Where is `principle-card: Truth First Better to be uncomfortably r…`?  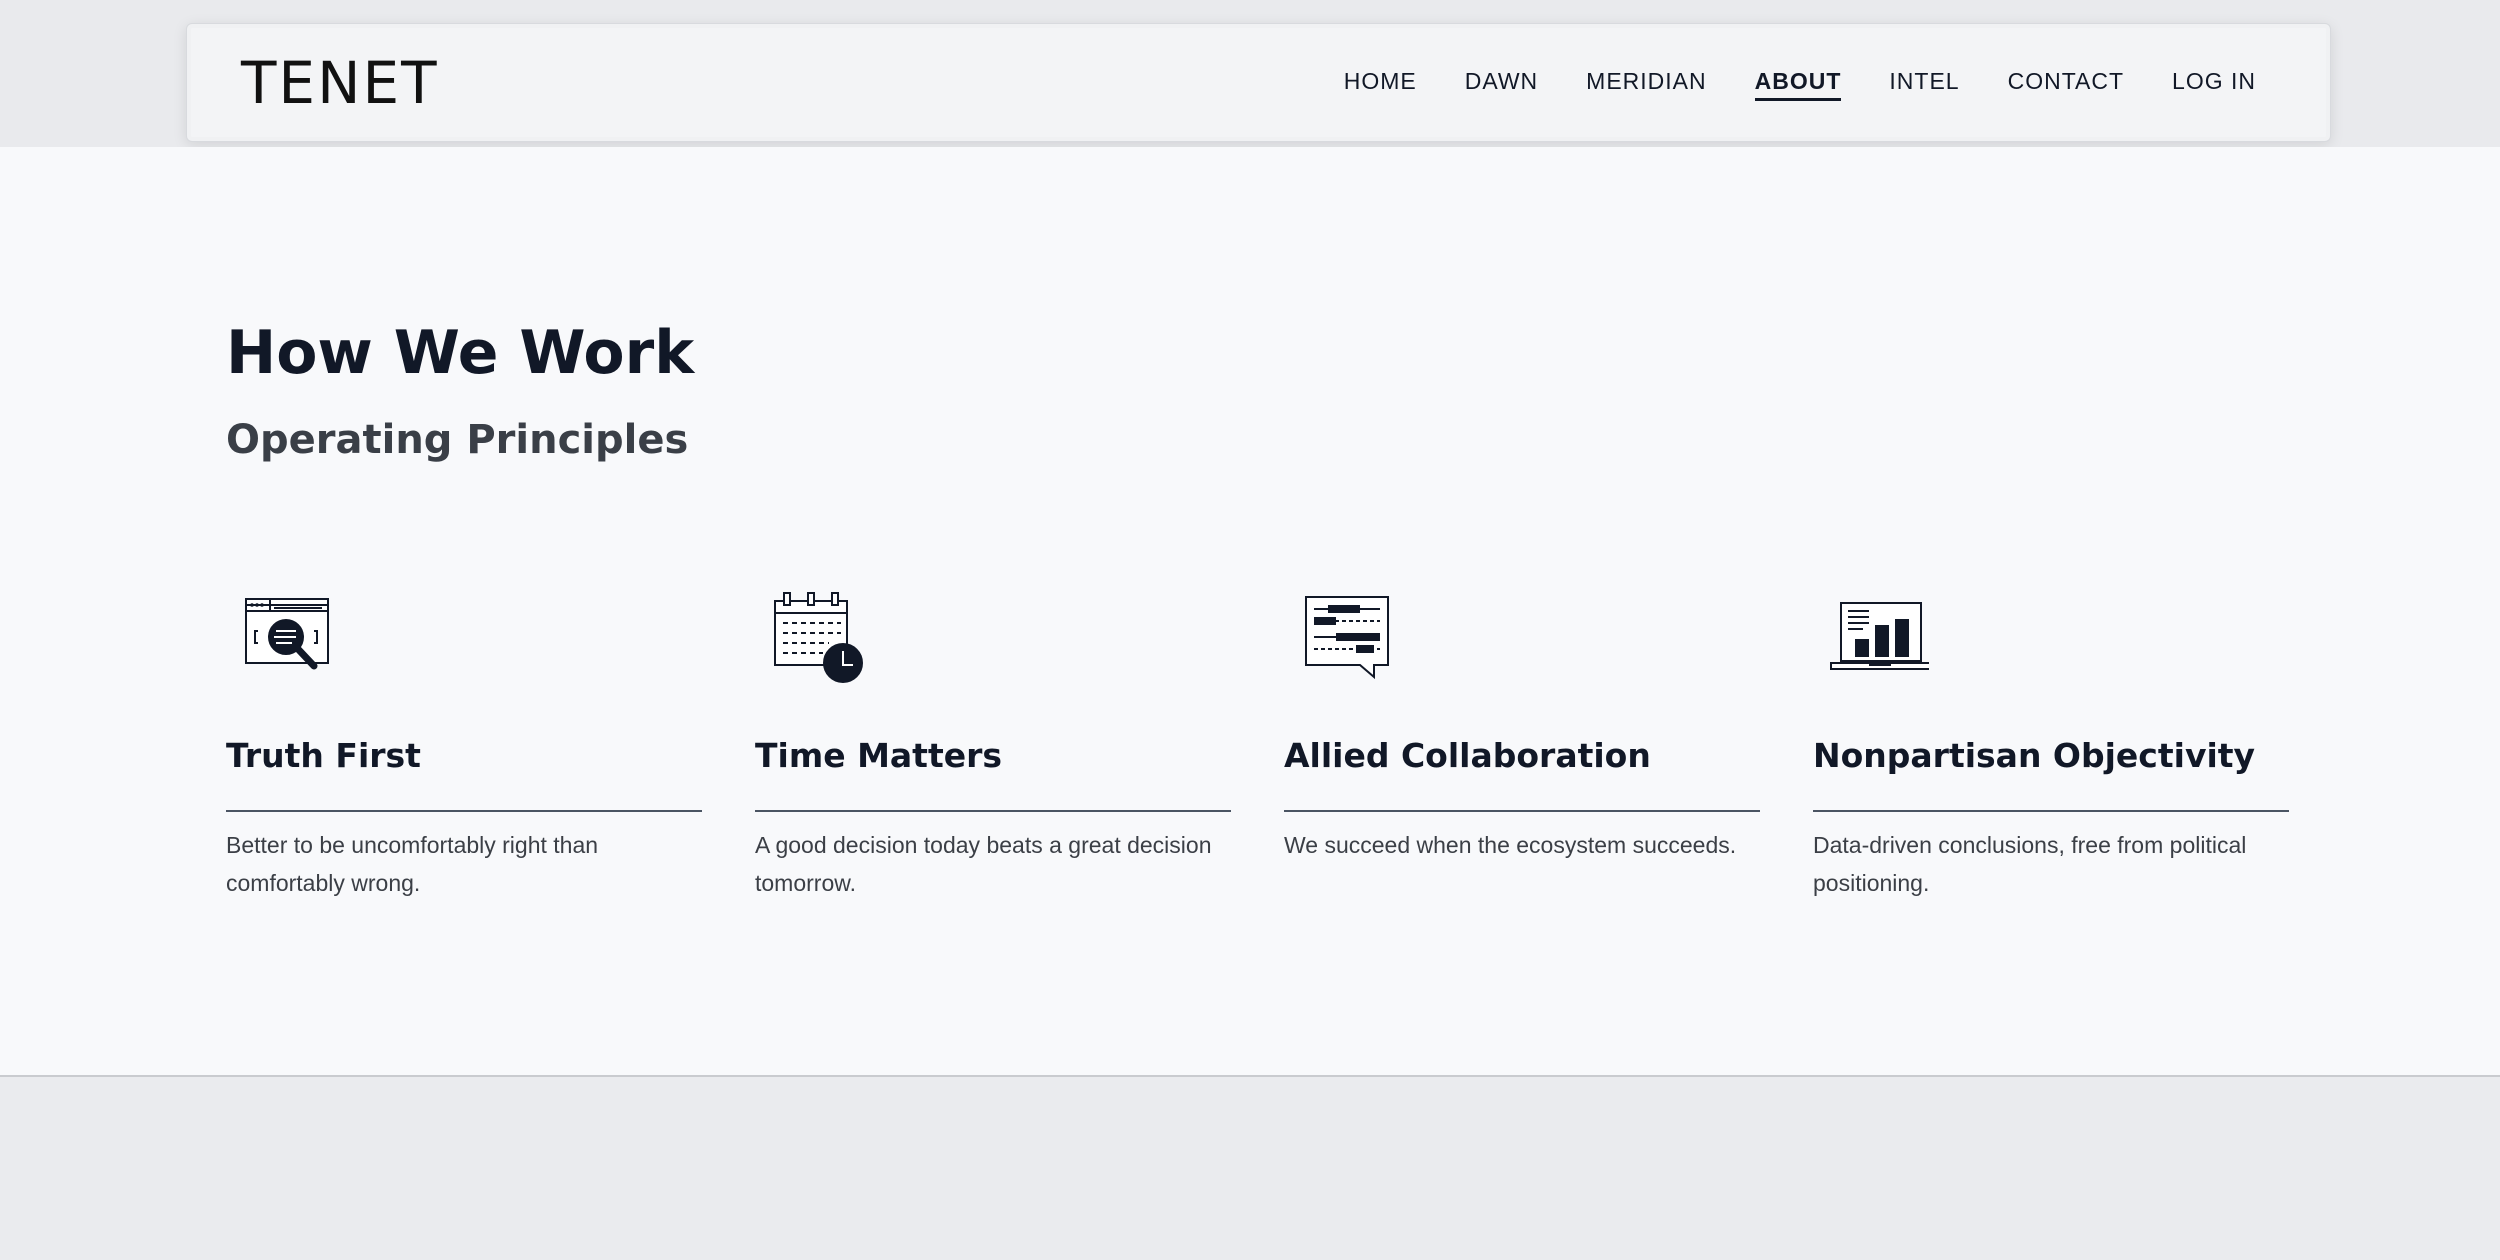 principle-card: Truth First Better to be uncomfortably r… is located at coordinates (464, 744).